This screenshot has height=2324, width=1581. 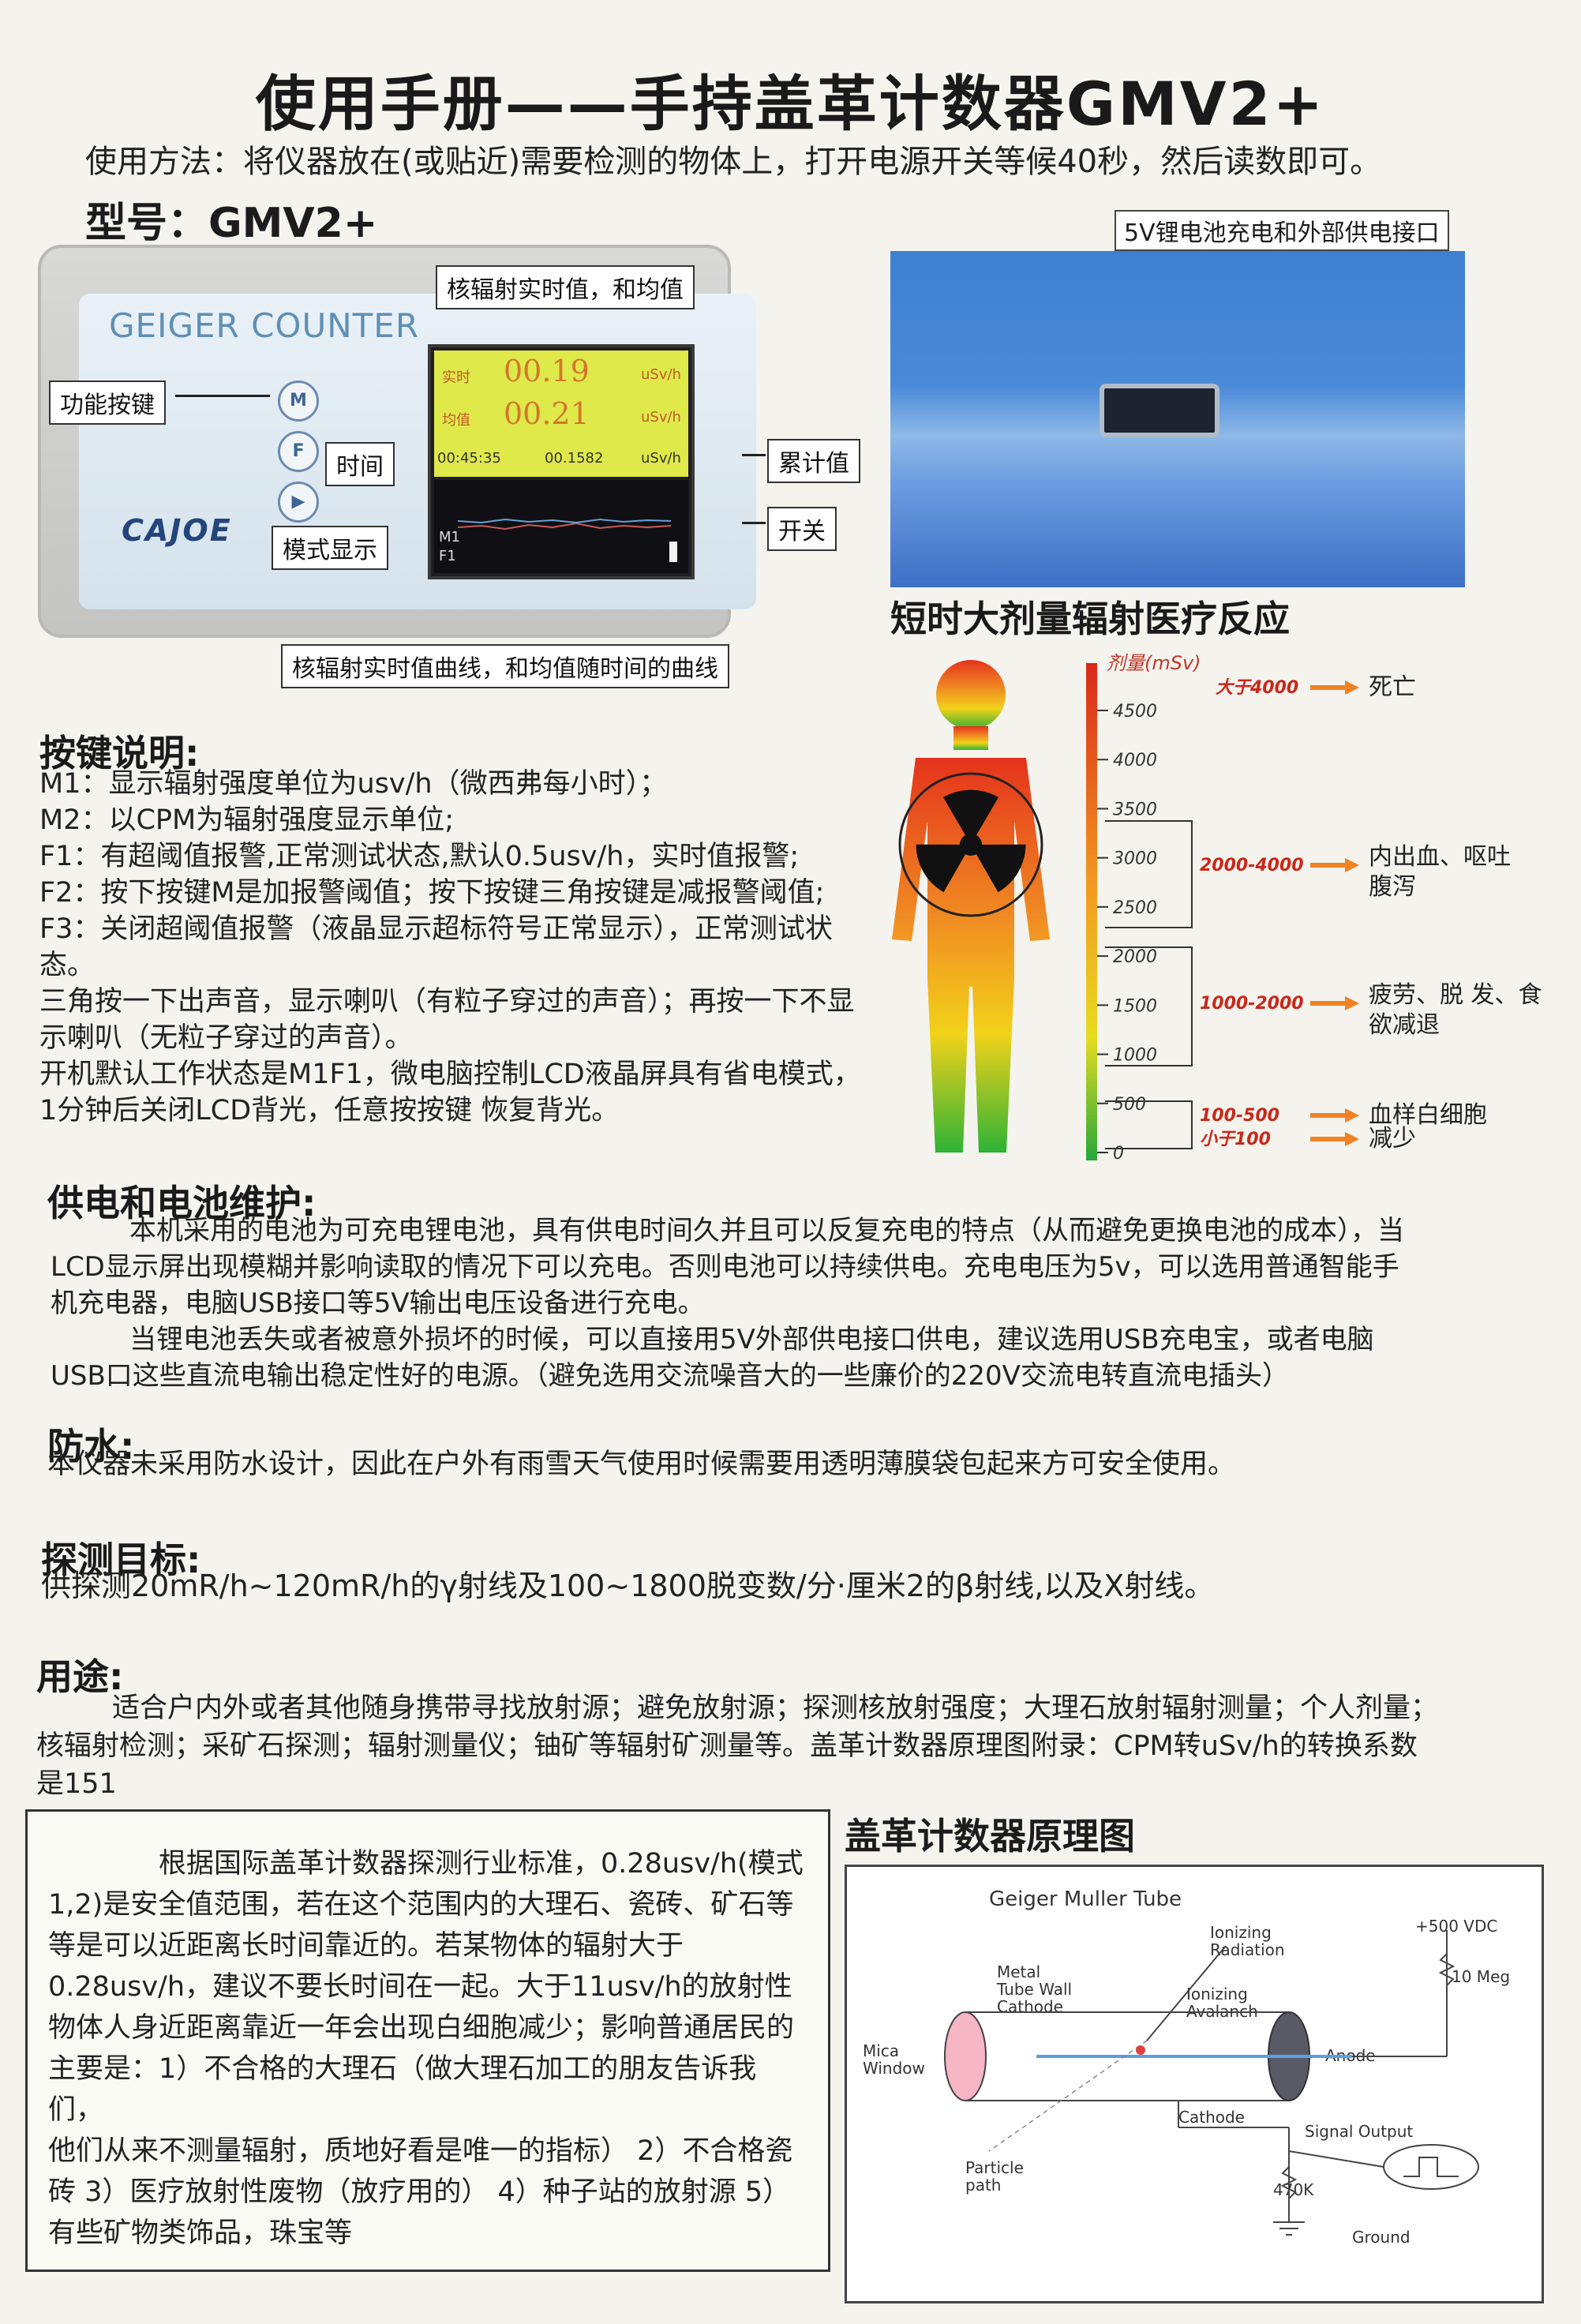 I want to click on note-line: 物体人身近距离靠近一年会出现白细胞减少；影响普通居民的, so click(x=421, y=2028).